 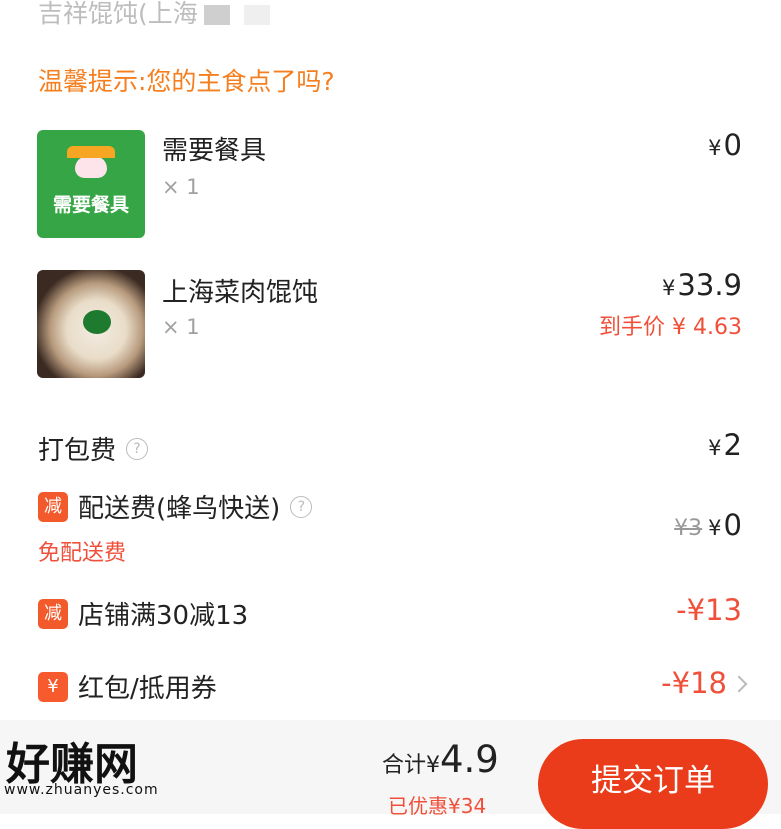 I want to click on red-packet-amount: -¥18, so click(x=704, y=683).